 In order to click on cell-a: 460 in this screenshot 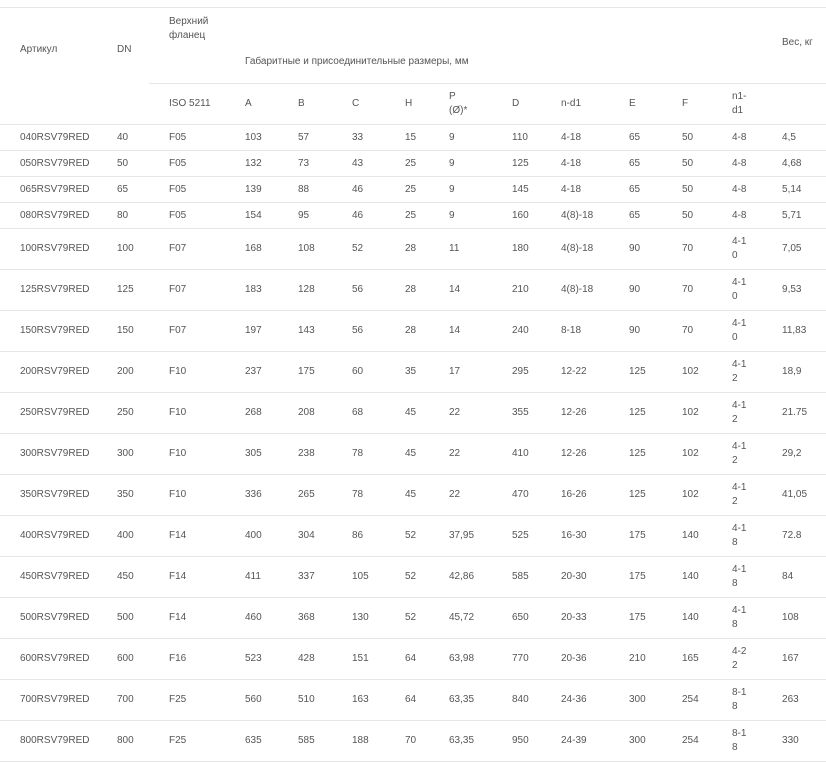, I will do `click(251, 618)`.